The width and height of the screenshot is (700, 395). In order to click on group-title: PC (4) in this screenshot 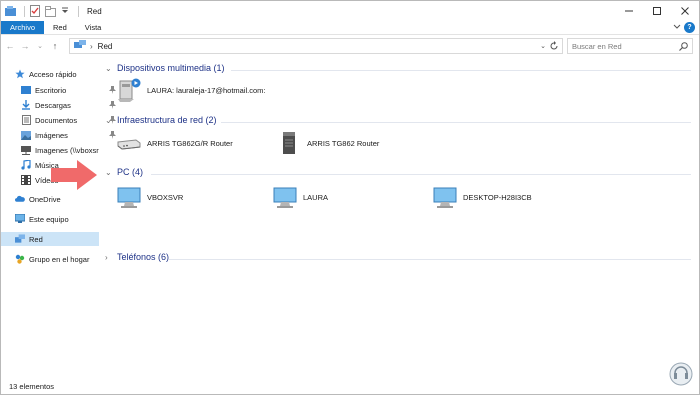, I will do `click(130, 172)`.